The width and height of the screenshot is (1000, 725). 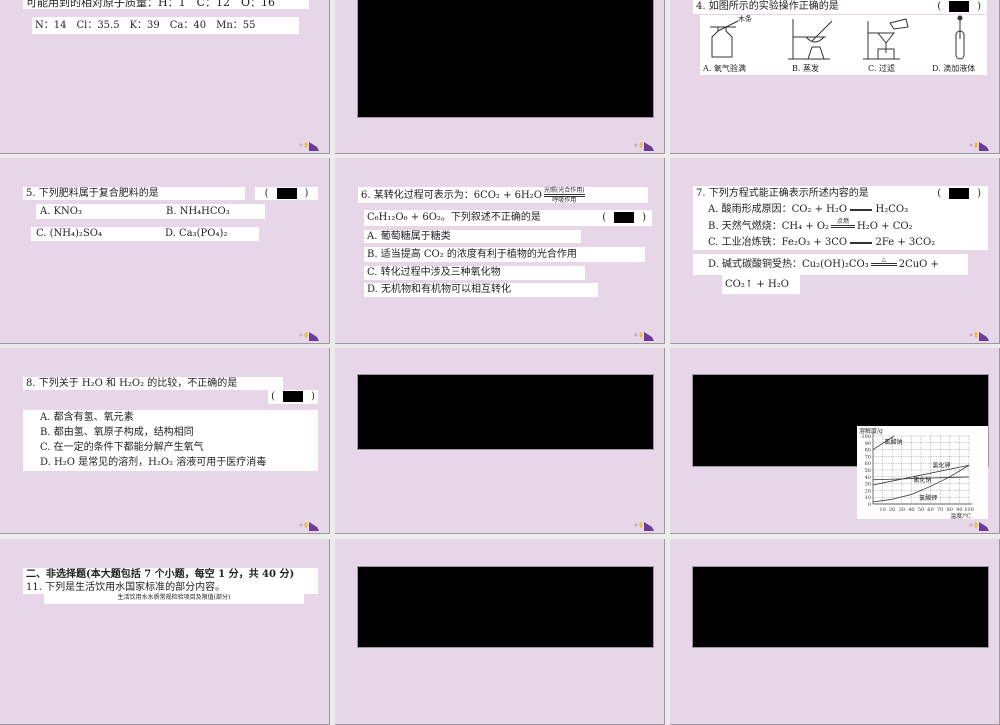 What do you see at coordinates (871, 431) in the screenshot?
I see `y-axis-label: 溶解度/g` at bounding box center [871, 431].